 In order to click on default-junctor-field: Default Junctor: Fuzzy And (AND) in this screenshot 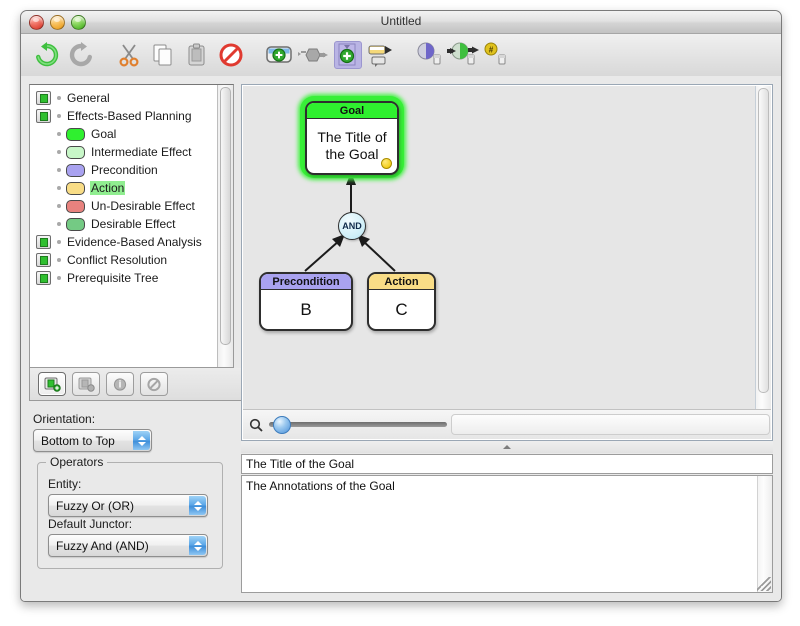, I will do `click(128, 537)`.